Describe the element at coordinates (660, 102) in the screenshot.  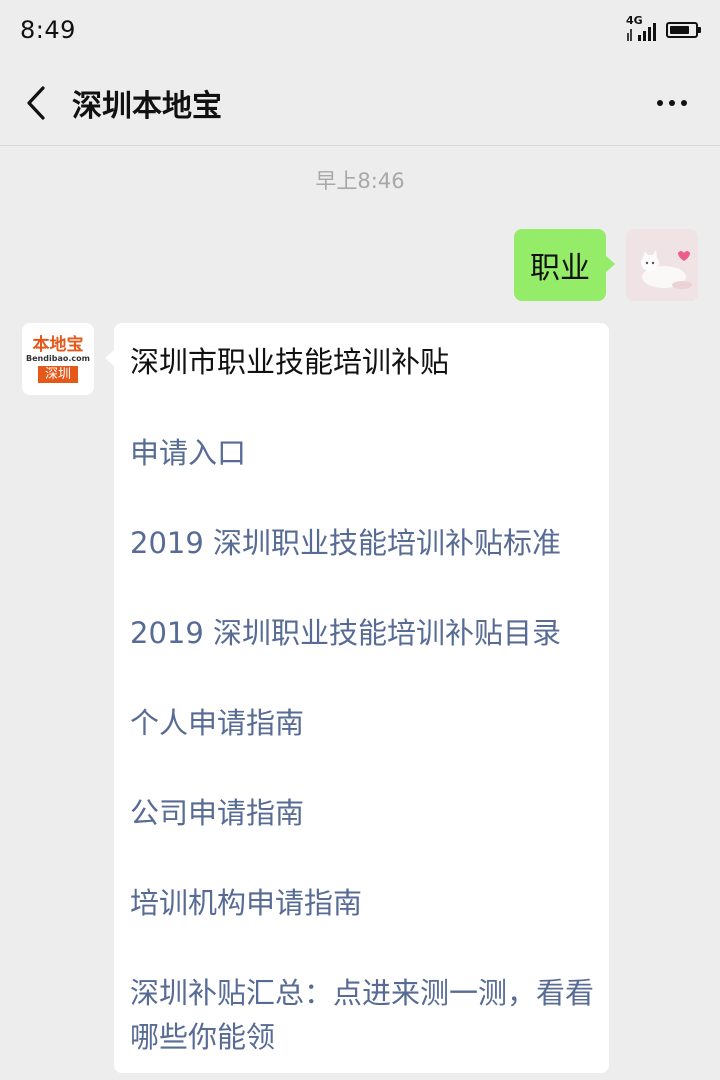
I see `more-icon` at that location.